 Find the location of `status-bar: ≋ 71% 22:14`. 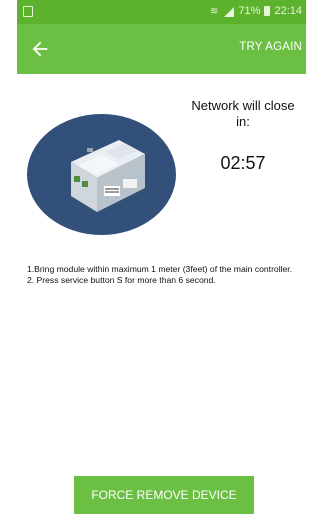

status-bar: ≋ 71% 22:14 is located at coordinates (161, 12).